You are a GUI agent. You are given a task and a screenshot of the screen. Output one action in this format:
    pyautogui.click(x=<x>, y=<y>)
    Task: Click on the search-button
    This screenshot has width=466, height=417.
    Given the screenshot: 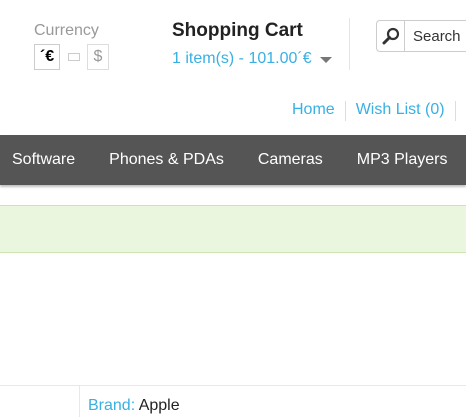 What is the action you would take?
    pyautogui.click(x=391, y=36)
    